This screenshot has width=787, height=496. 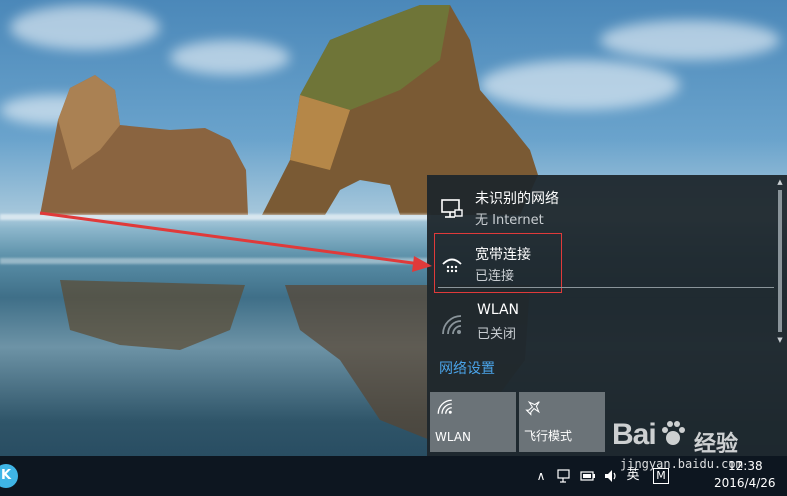 I want to click on network-name: 未识别的网络, so click(x=517, y=199).